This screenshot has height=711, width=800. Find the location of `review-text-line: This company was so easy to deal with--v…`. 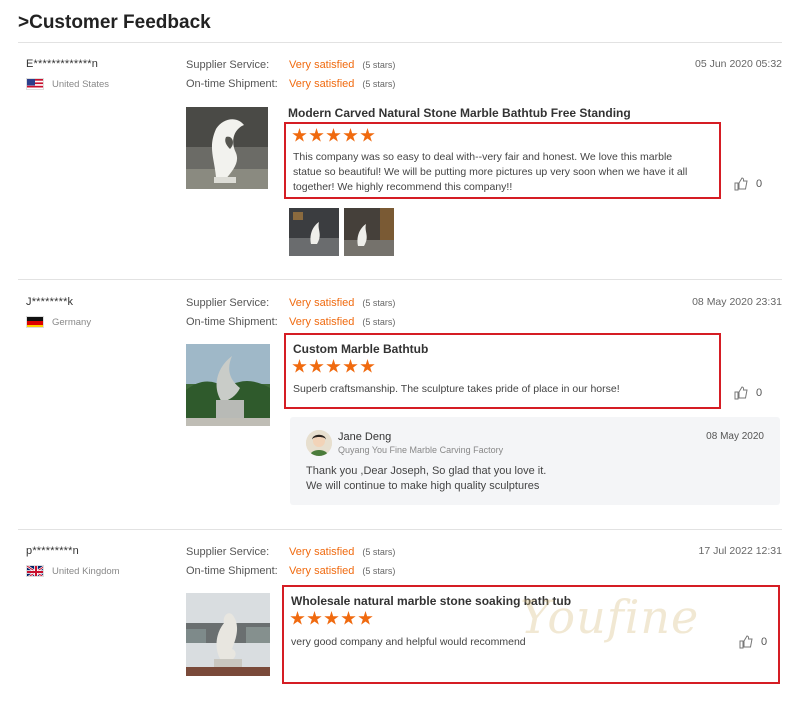

review-text-line: This company was so easy to deal with--v… is located at coordinates (483, 157).